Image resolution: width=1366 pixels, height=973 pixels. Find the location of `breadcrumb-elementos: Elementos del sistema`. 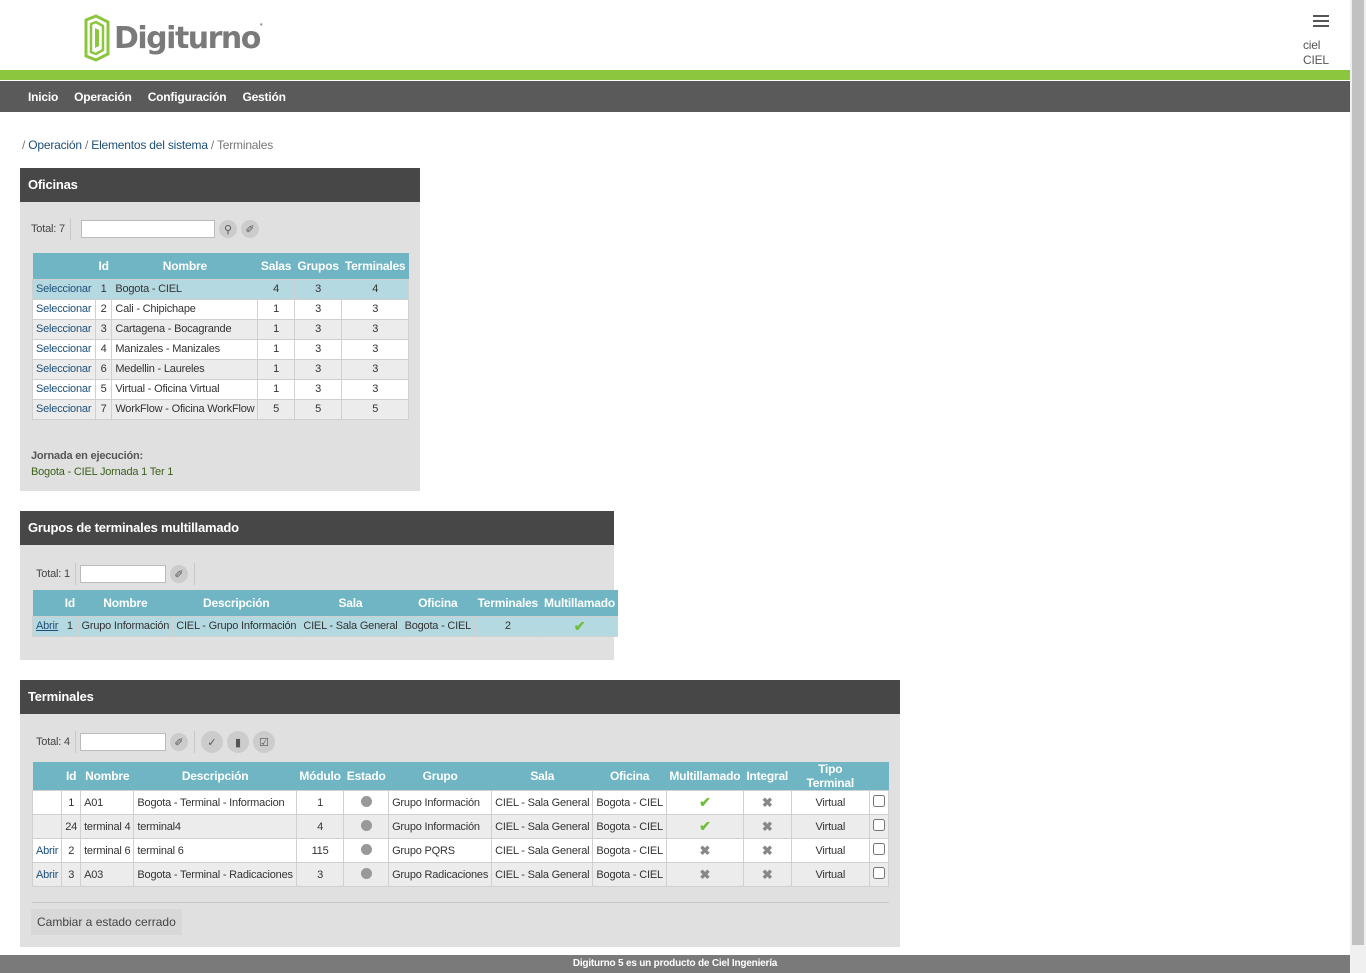

breadcrumb-elementos: Elementos del sistema is located at coordinates (149, 145).